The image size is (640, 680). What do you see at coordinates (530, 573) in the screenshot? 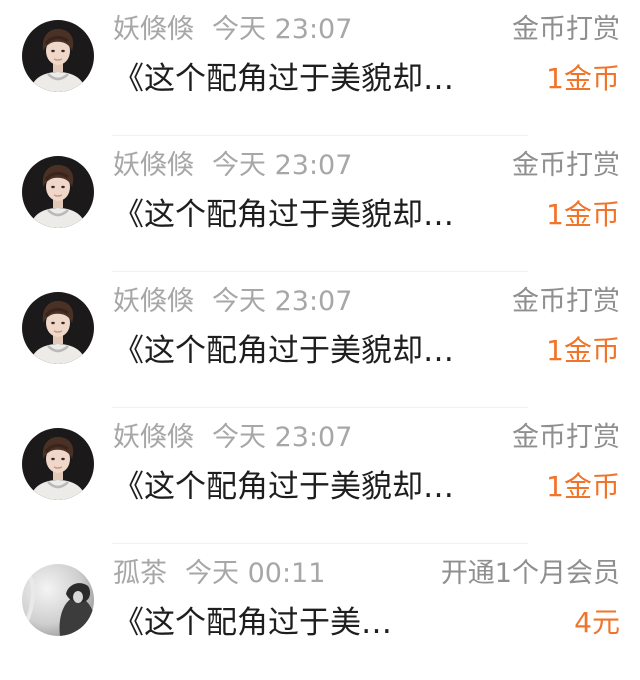
I see `reward-type: 开通1个月会员` at bounding box center [530, 573].